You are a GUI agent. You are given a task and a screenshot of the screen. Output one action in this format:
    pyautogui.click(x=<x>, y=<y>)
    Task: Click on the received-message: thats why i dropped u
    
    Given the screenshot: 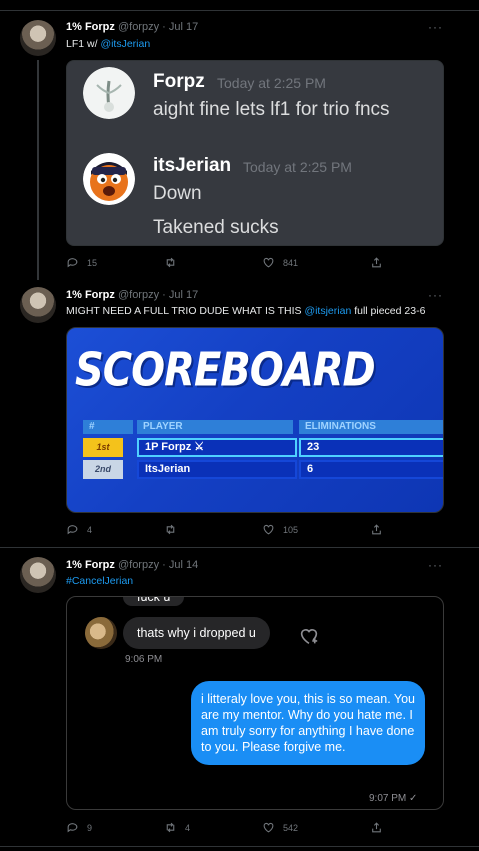 What is the action you would take?
    pyautogui.click(x=196, y=633)
    